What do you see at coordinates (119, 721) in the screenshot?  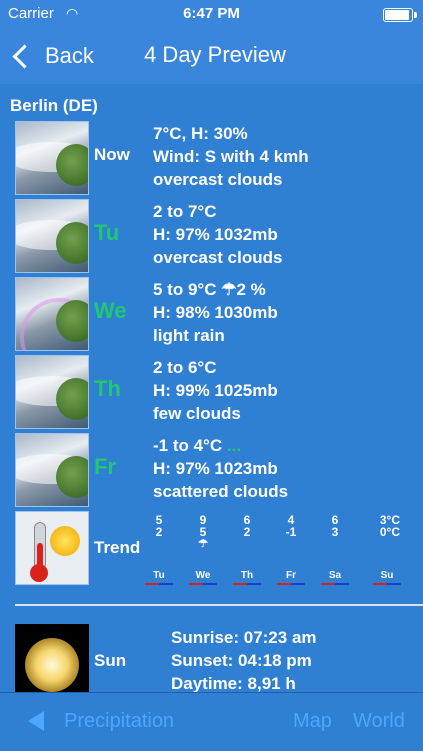 I see `precipitation-button: Precipitation` at bounding box center [119, 721].